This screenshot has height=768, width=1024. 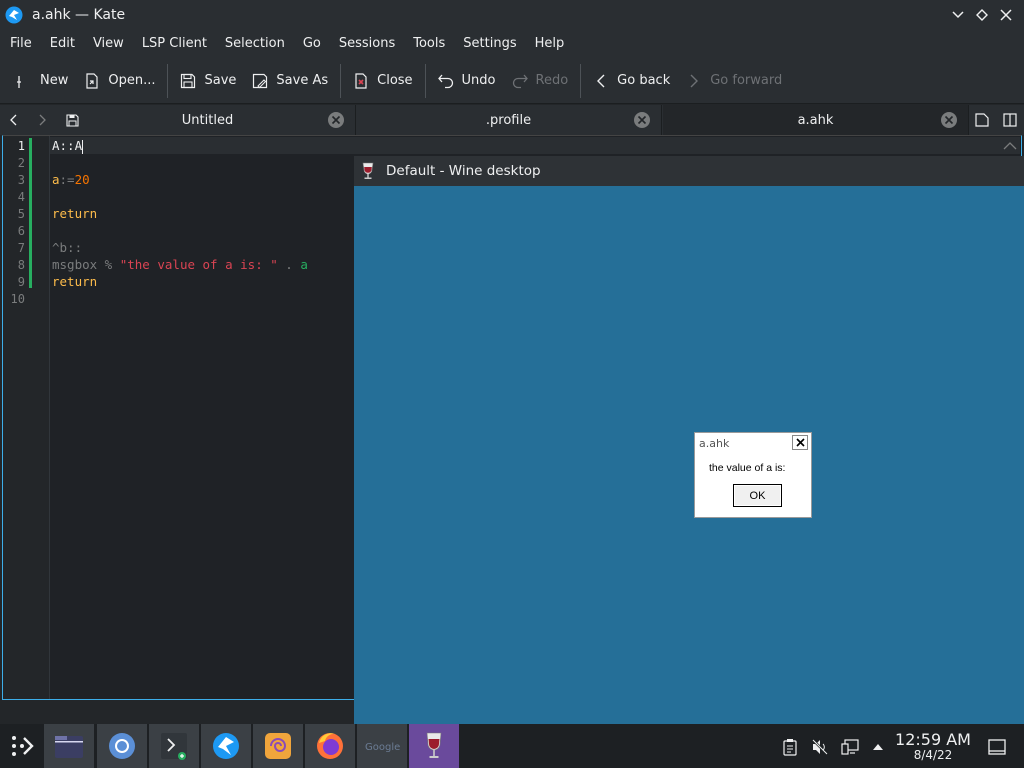 I want to click on code-line-9: return, so click(x=74, y=281).